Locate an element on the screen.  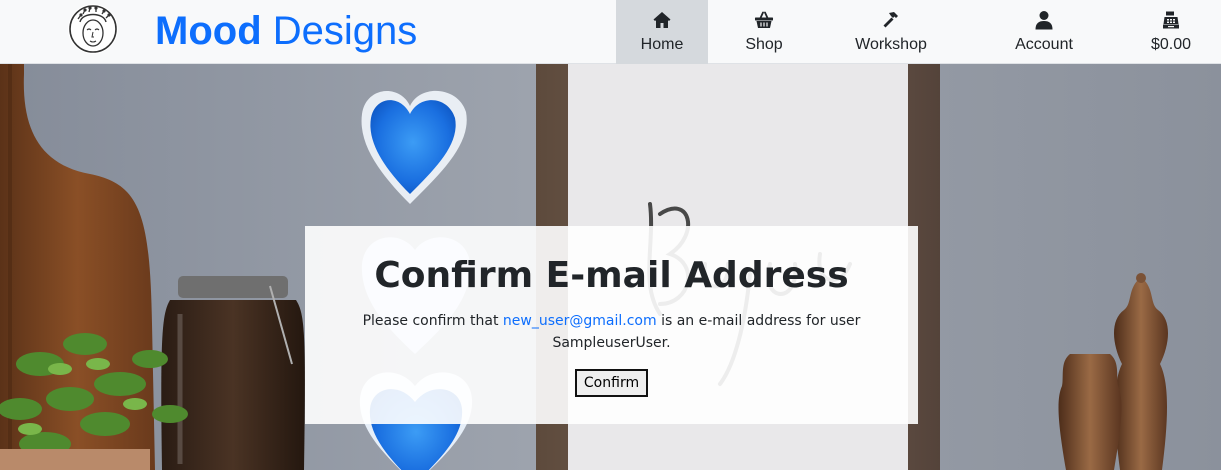
face-logo-icon is located at coordinates (93, 29).